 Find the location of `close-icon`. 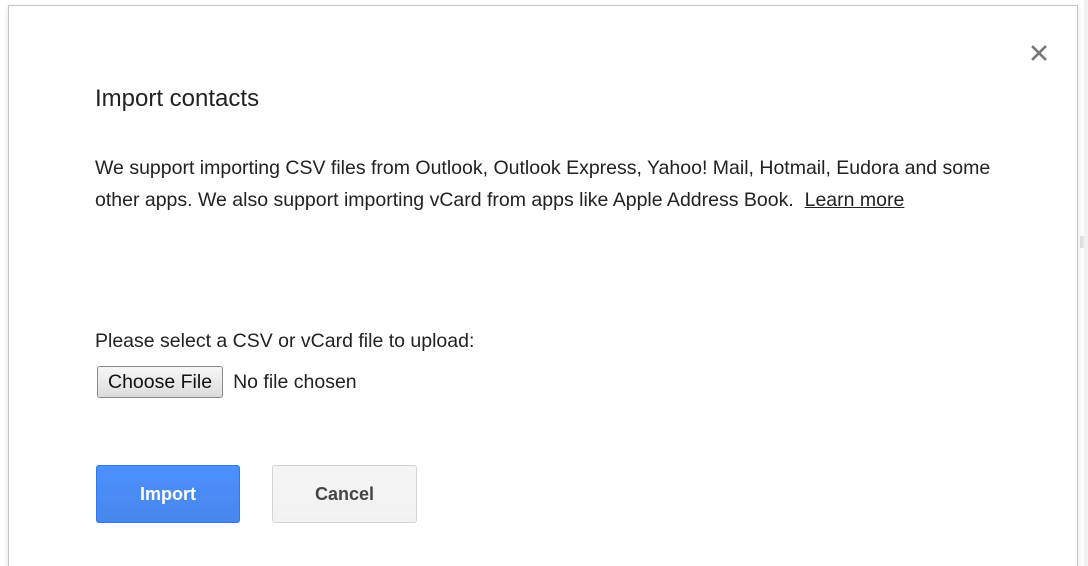

close-icon is located at coordinates (1039, 53).